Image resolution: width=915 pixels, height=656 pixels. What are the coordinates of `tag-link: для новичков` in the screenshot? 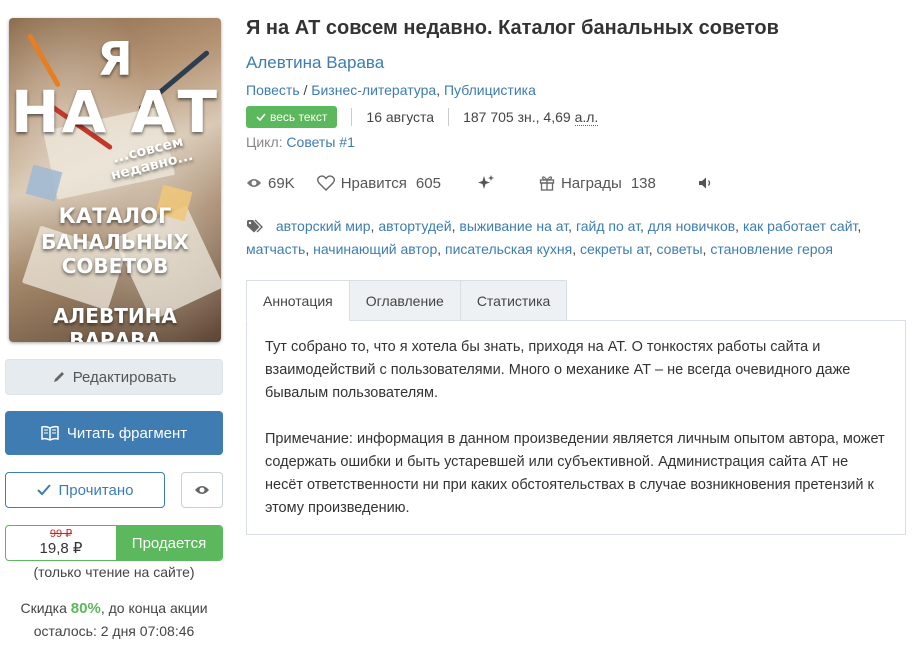 It's located at (691, 226).